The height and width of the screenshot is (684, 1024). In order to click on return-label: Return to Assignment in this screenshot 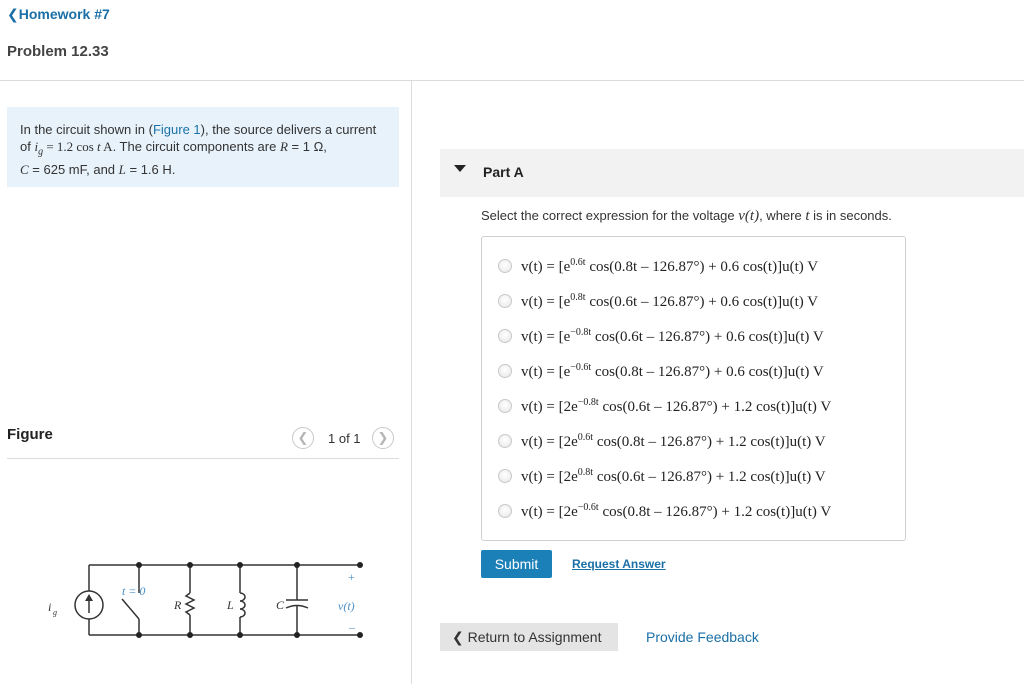, I will do `click(534, 637)`.